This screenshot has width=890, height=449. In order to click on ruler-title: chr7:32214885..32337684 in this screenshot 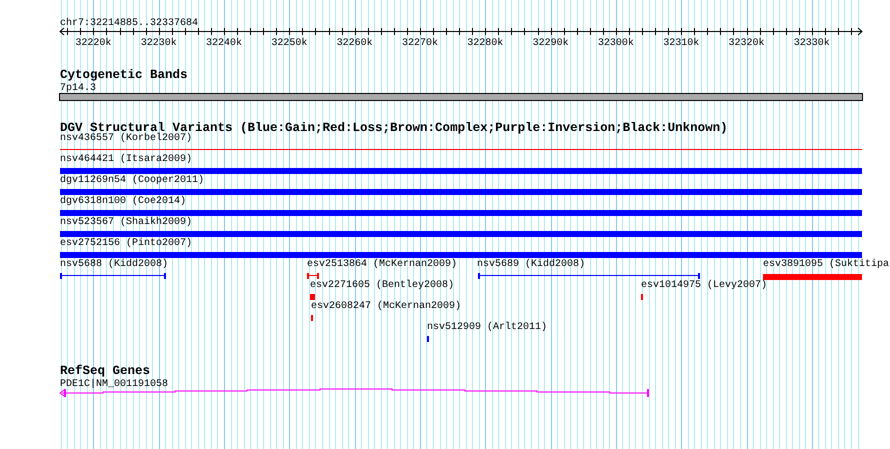, I will do `click(129, 23)`.